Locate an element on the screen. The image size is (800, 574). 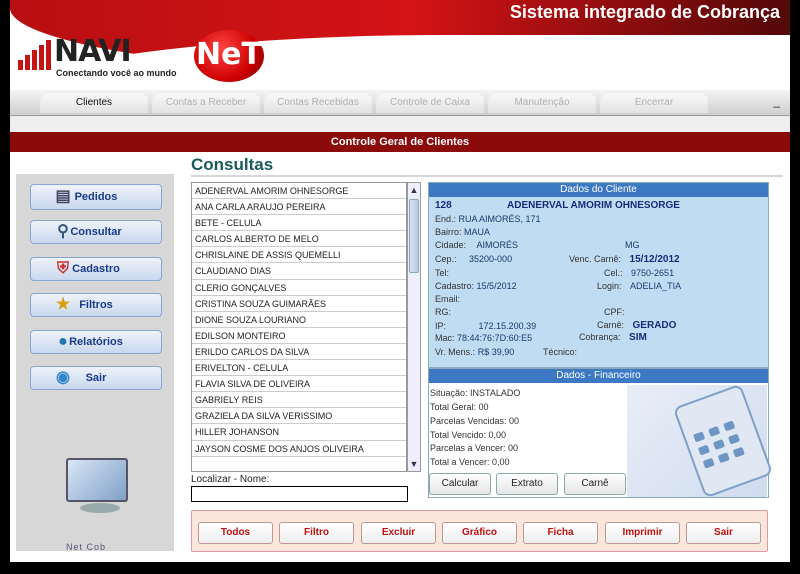
list-item: CARLOS ALBERTO DE MELO is located at coordinates (299, 239).